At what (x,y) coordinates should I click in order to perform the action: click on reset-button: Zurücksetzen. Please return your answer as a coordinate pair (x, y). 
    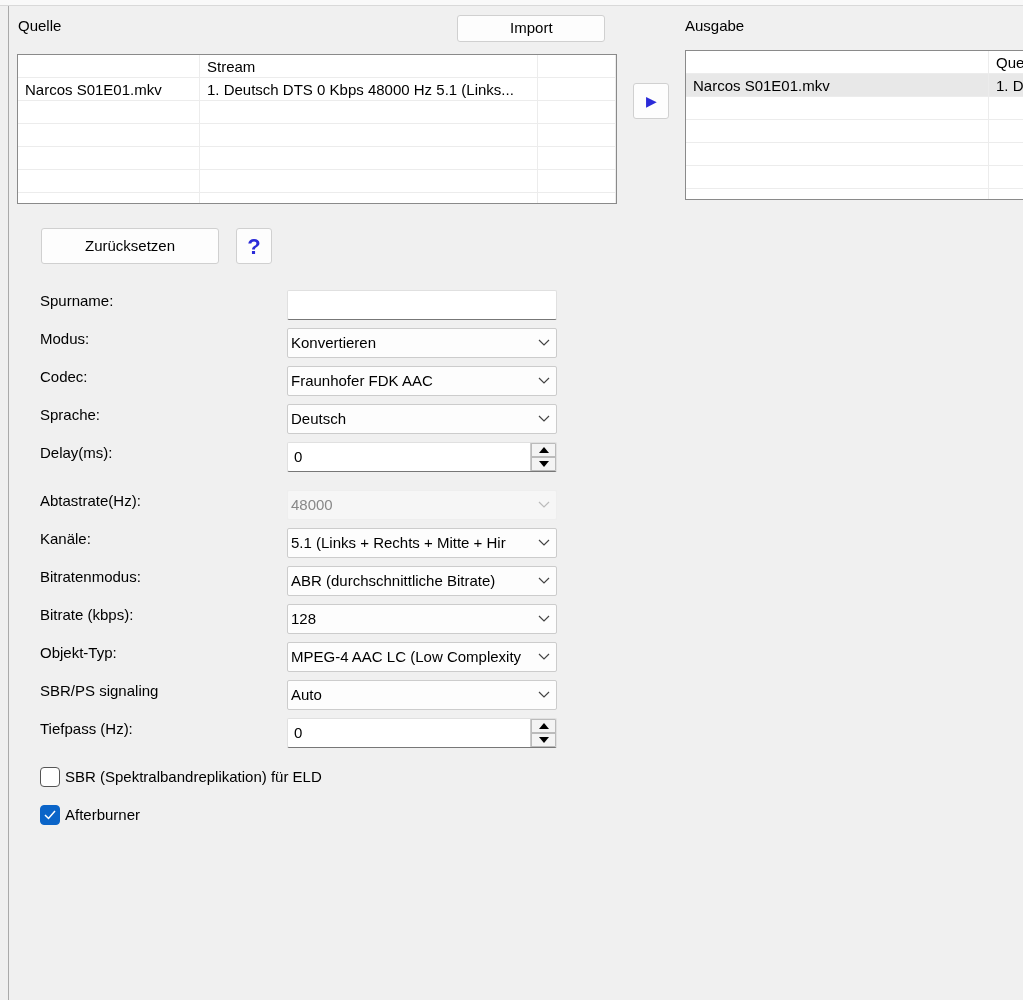
    Looking at the image, I should click on (130, 246).